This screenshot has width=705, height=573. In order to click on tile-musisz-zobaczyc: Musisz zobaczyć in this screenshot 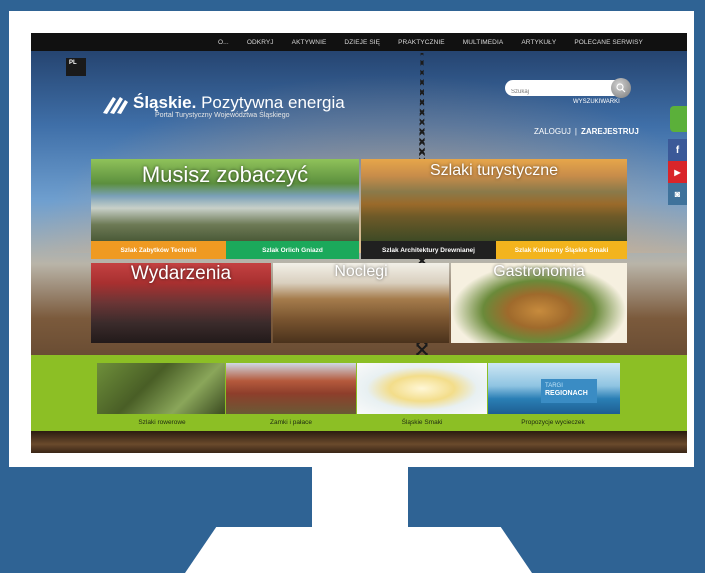, I will do `click(225, 200)`.